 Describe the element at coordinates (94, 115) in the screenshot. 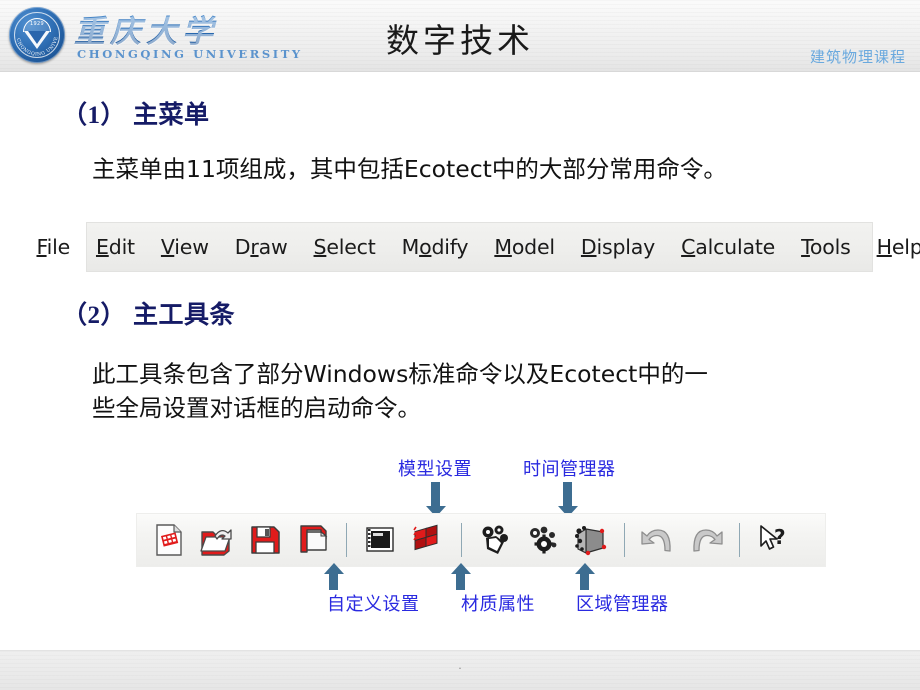

I see `section-1-number: （1）` at that location.